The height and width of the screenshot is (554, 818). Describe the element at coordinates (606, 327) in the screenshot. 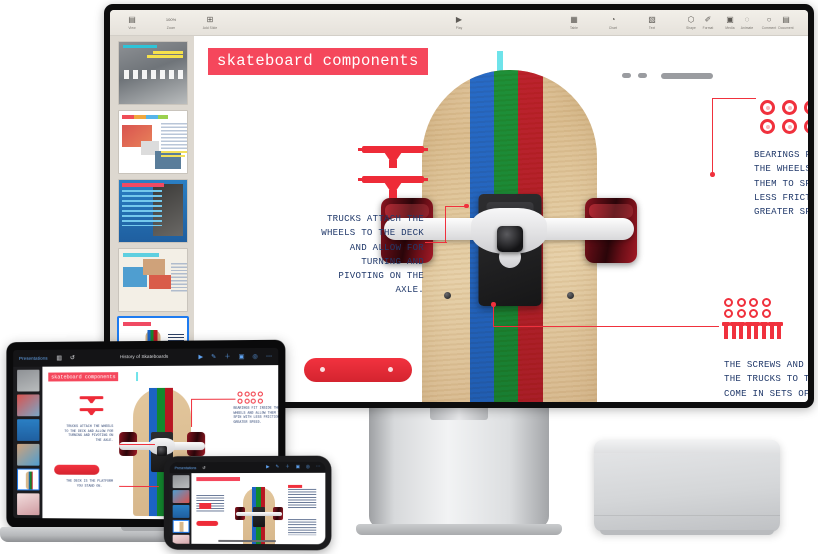

I see `leader-line-screws` at that location.